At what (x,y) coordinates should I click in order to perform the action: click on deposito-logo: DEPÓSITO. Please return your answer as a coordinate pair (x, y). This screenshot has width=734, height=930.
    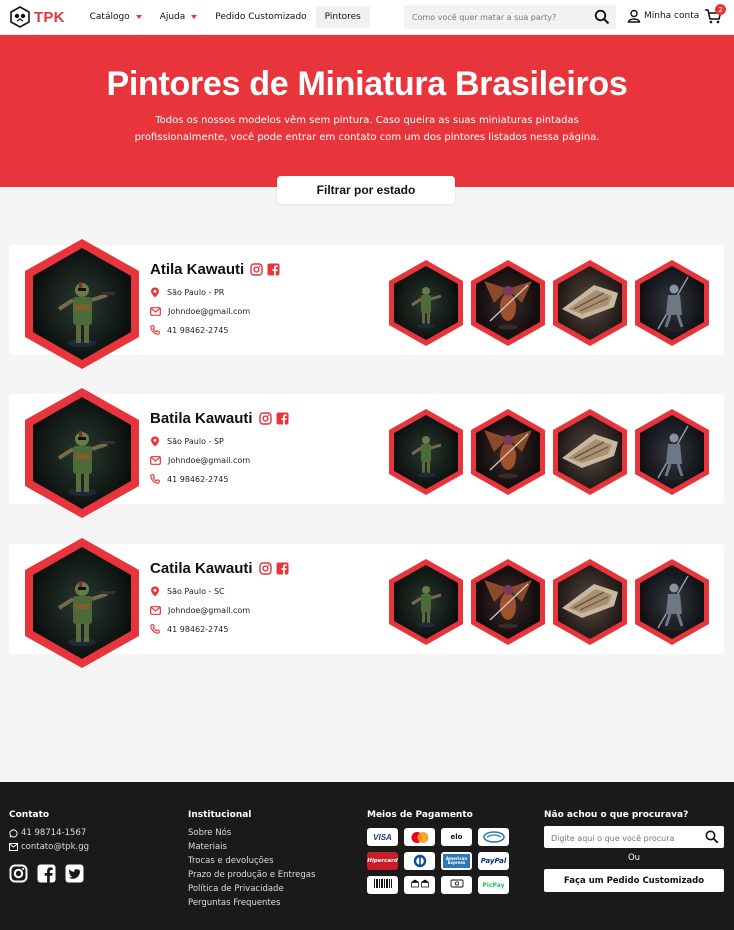
    Looking at the image, I should click on (419, 885).